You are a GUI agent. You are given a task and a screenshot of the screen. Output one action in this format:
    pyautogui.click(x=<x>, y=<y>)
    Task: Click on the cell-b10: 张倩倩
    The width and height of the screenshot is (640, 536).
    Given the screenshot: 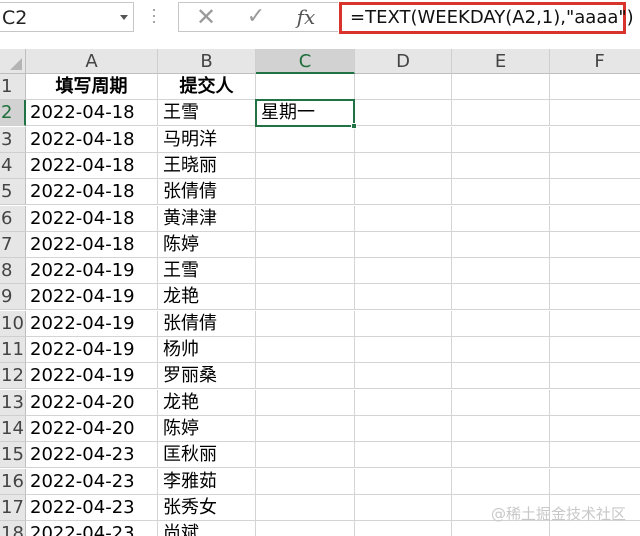 What is the action you would take?
    pyautogui.click(x=207, y=324)
    